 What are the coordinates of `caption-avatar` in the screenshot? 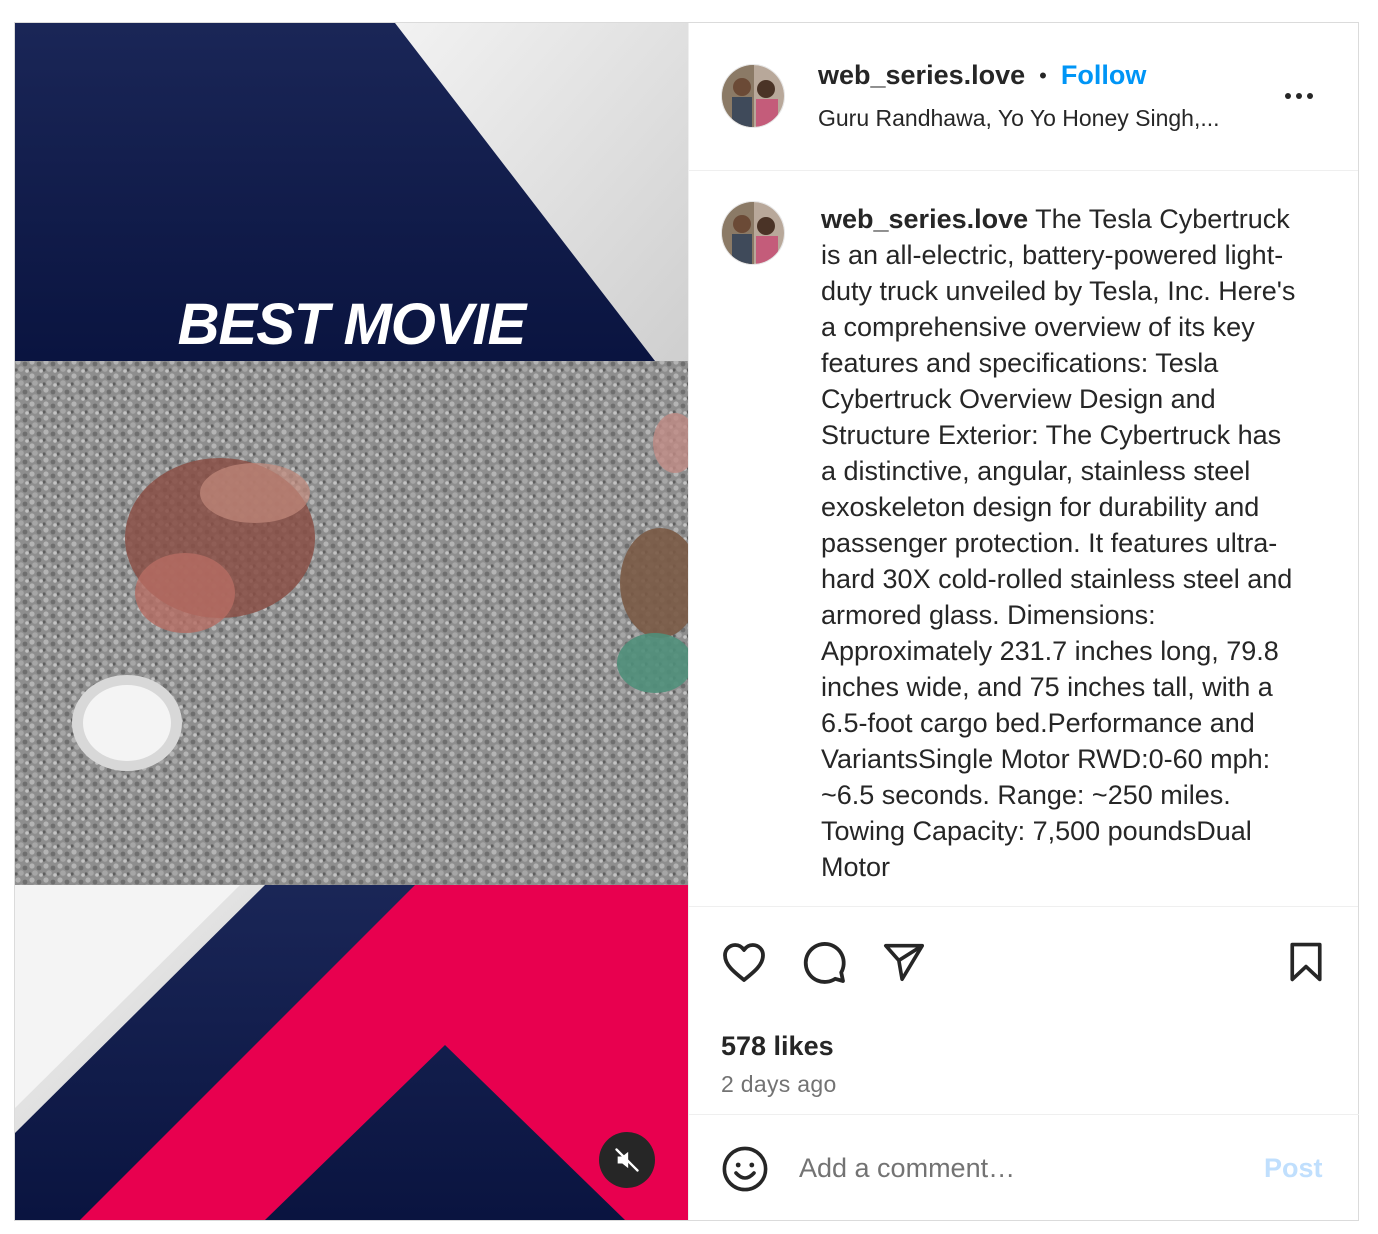 It's located at (753, 233).